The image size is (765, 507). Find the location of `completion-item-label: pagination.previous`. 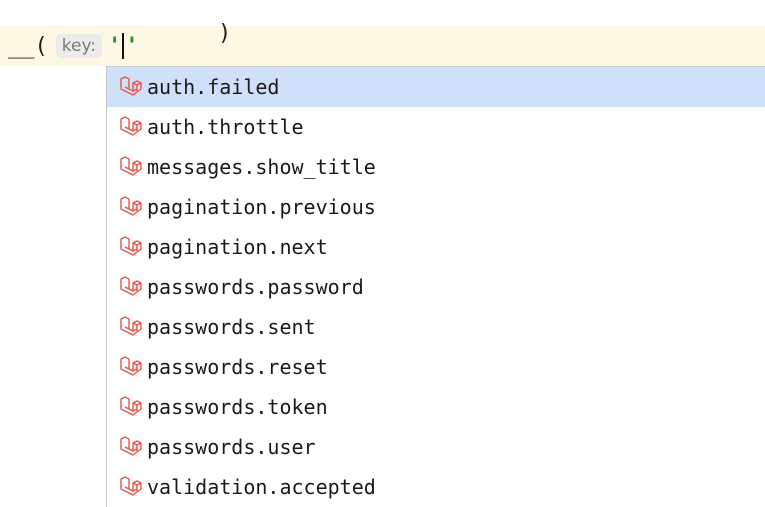

completion-item-label: pagination.previous is located at coordinates (261, 207).